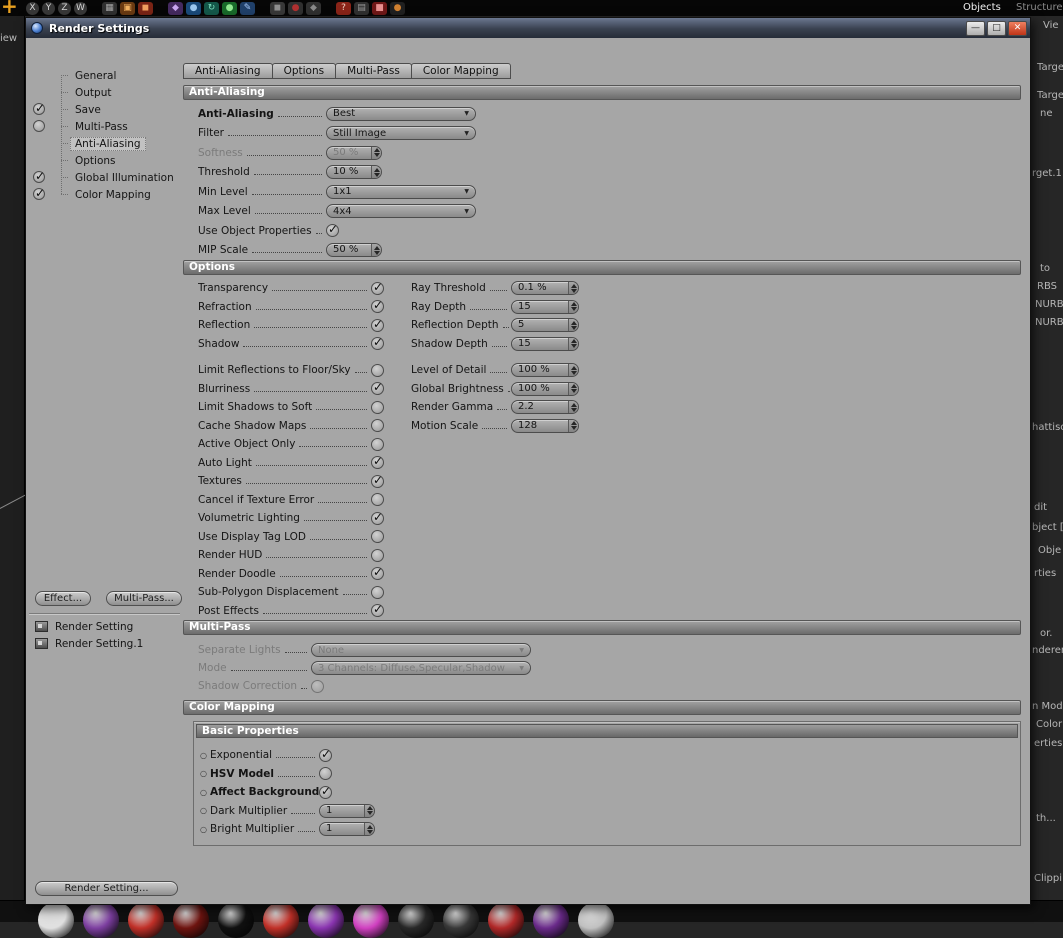 The image size is (1063, 938). Describe the element at coordinates (377, 517) in the screenshot. I see `checkbox-volumetric-lighting` at that location.